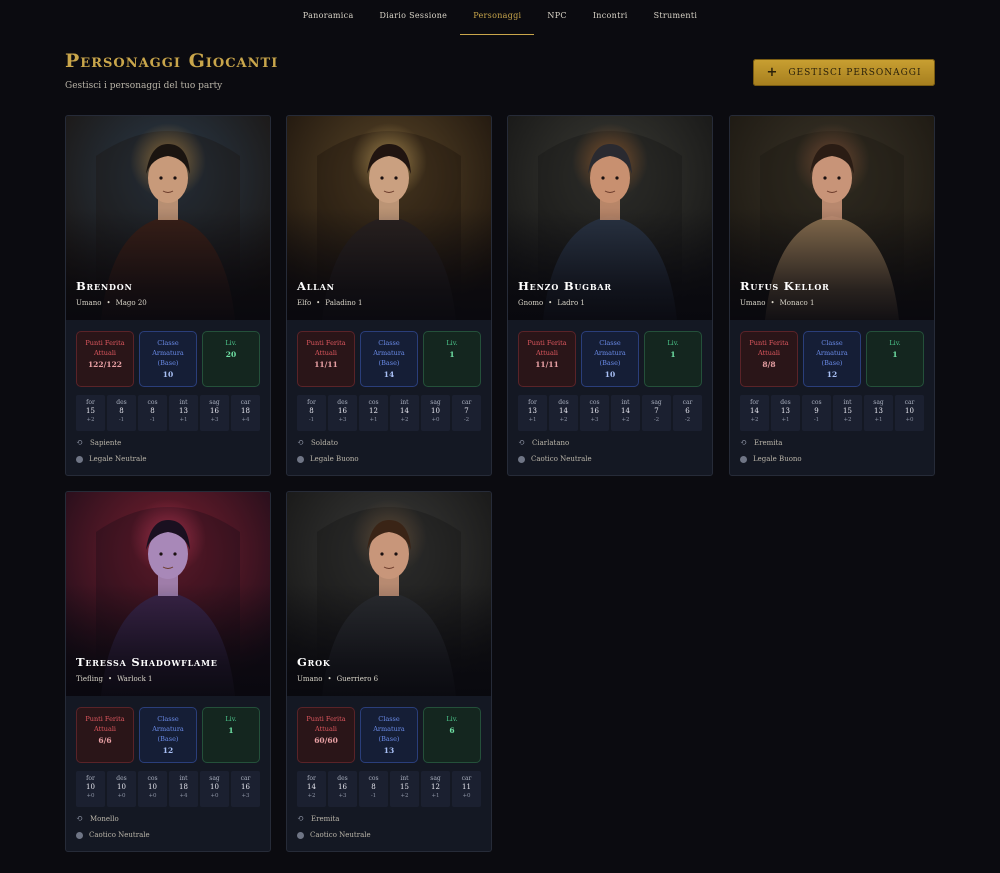 Image resolution: width=1000 pixels, height=873 pixels. I want to click on ability-score: int 15 +2, so click(847, 413).